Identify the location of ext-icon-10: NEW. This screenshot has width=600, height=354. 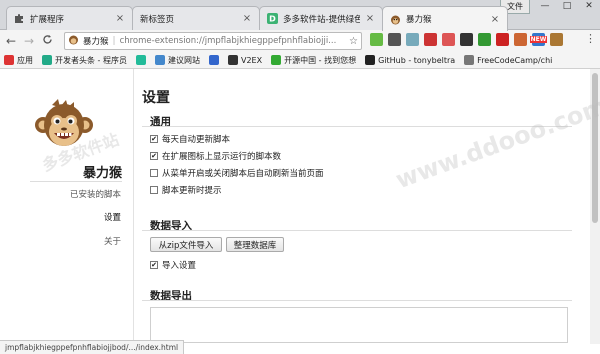
(538, 39).